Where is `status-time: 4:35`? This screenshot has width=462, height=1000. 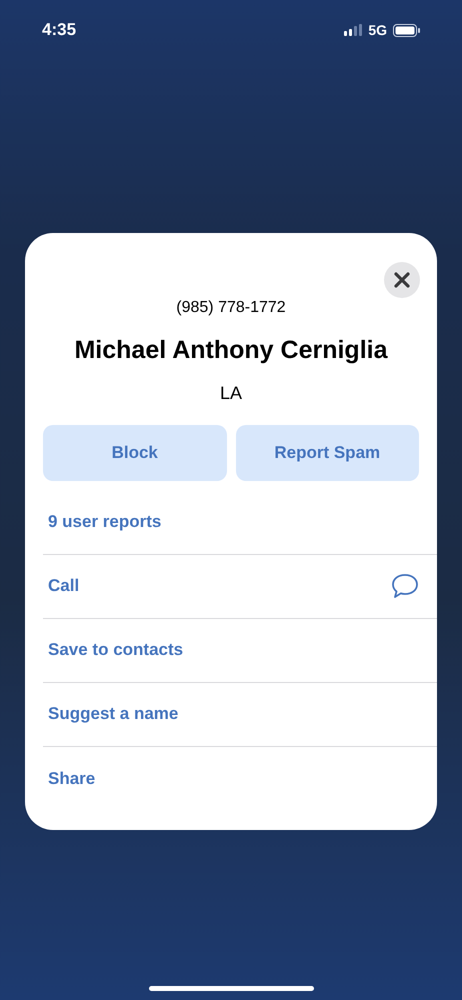
status-time: 4:35 is located at coordinates (59, 30).